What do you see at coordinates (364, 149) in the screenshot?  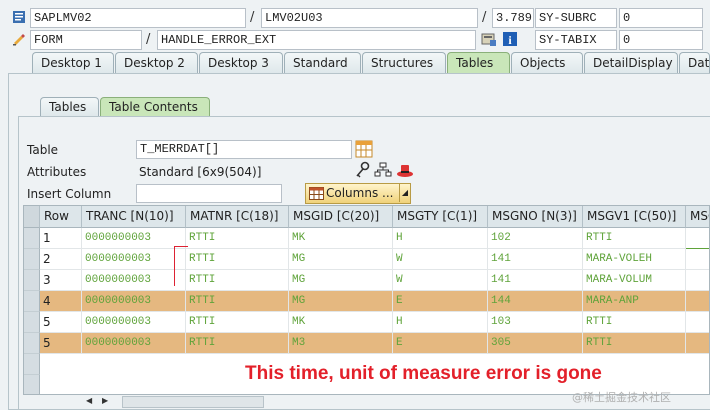 I see `table-view-icon` at bounding box center [364, 149].